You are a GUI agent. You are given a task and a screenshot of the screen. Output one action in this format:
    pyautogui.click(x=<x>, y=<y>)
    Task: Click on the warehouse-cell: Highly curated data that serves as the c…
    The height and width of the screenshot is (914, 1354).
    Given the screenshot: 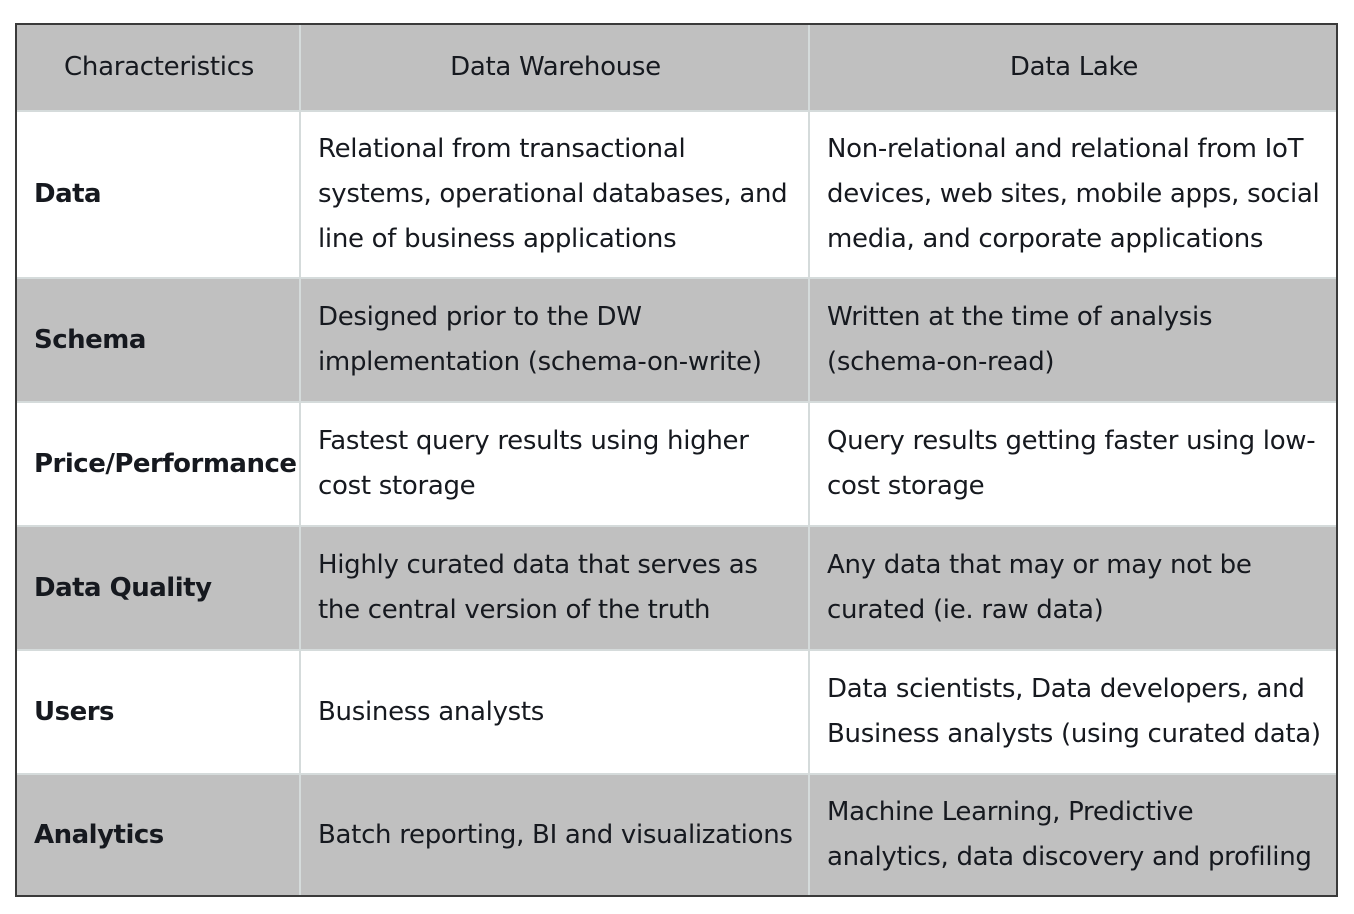 What is the action you would take?
    pyautogui.click(x=554, y=588)
    